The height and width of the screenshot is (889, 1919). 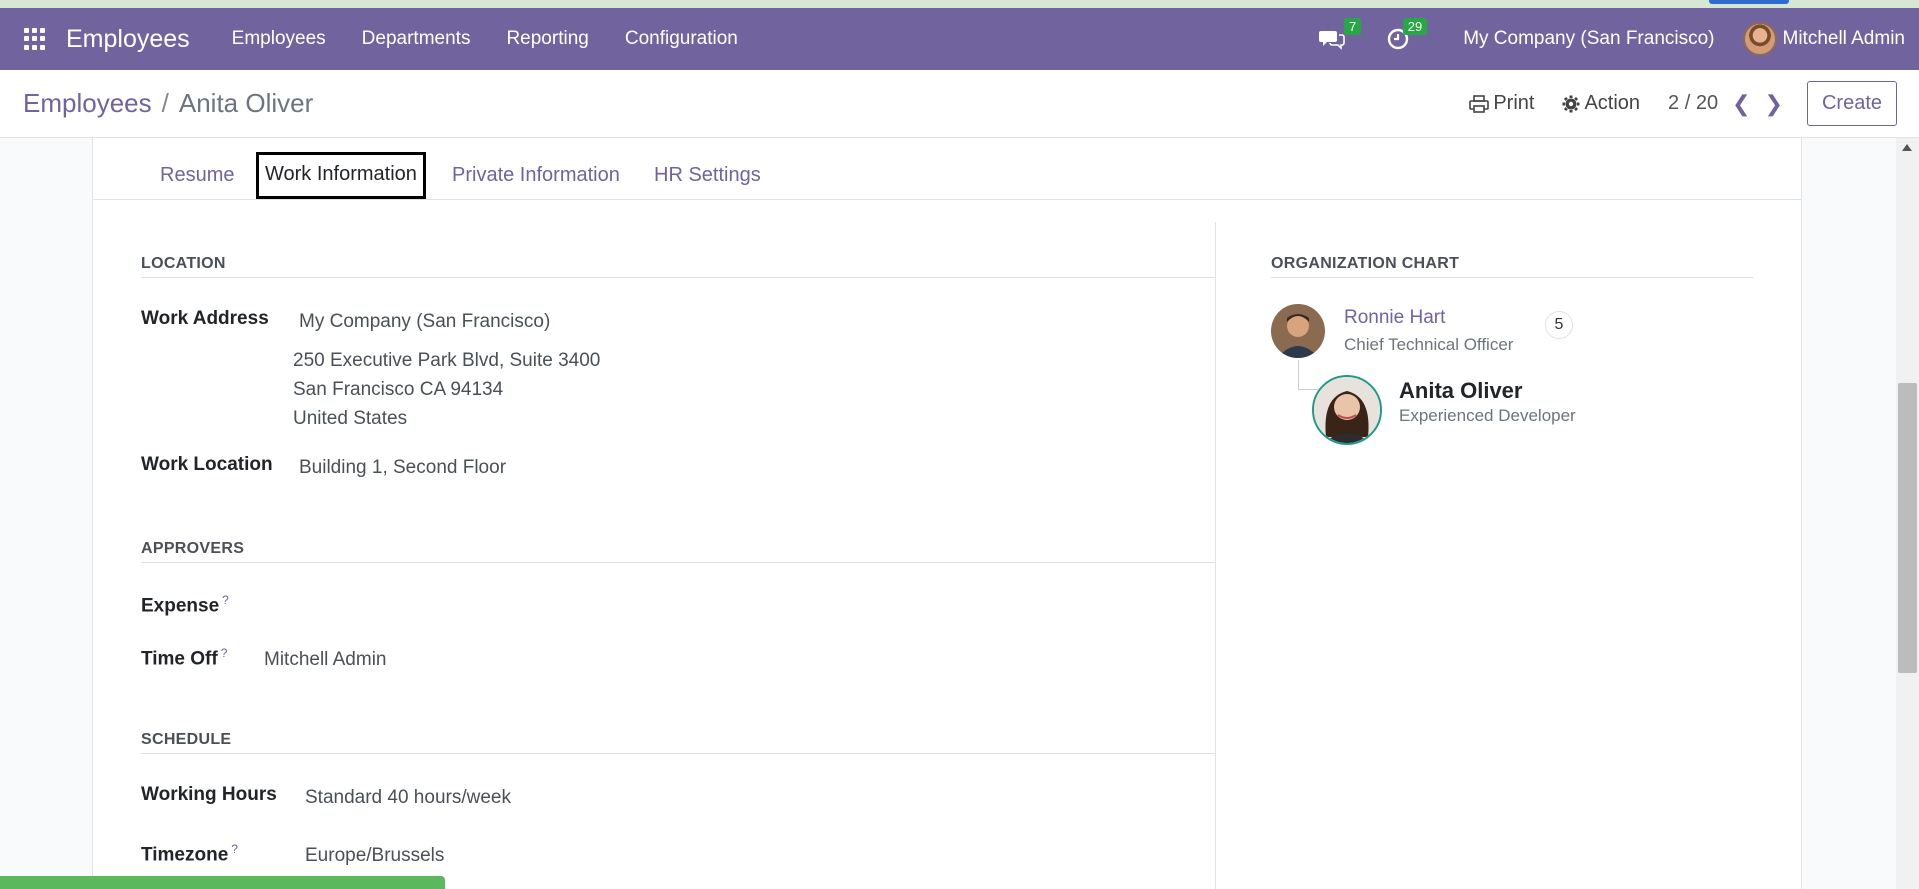 What do you see at coordinates (1215, 555) in the screenshot?
I see `column-divider` at bounding box center [1215, 555].